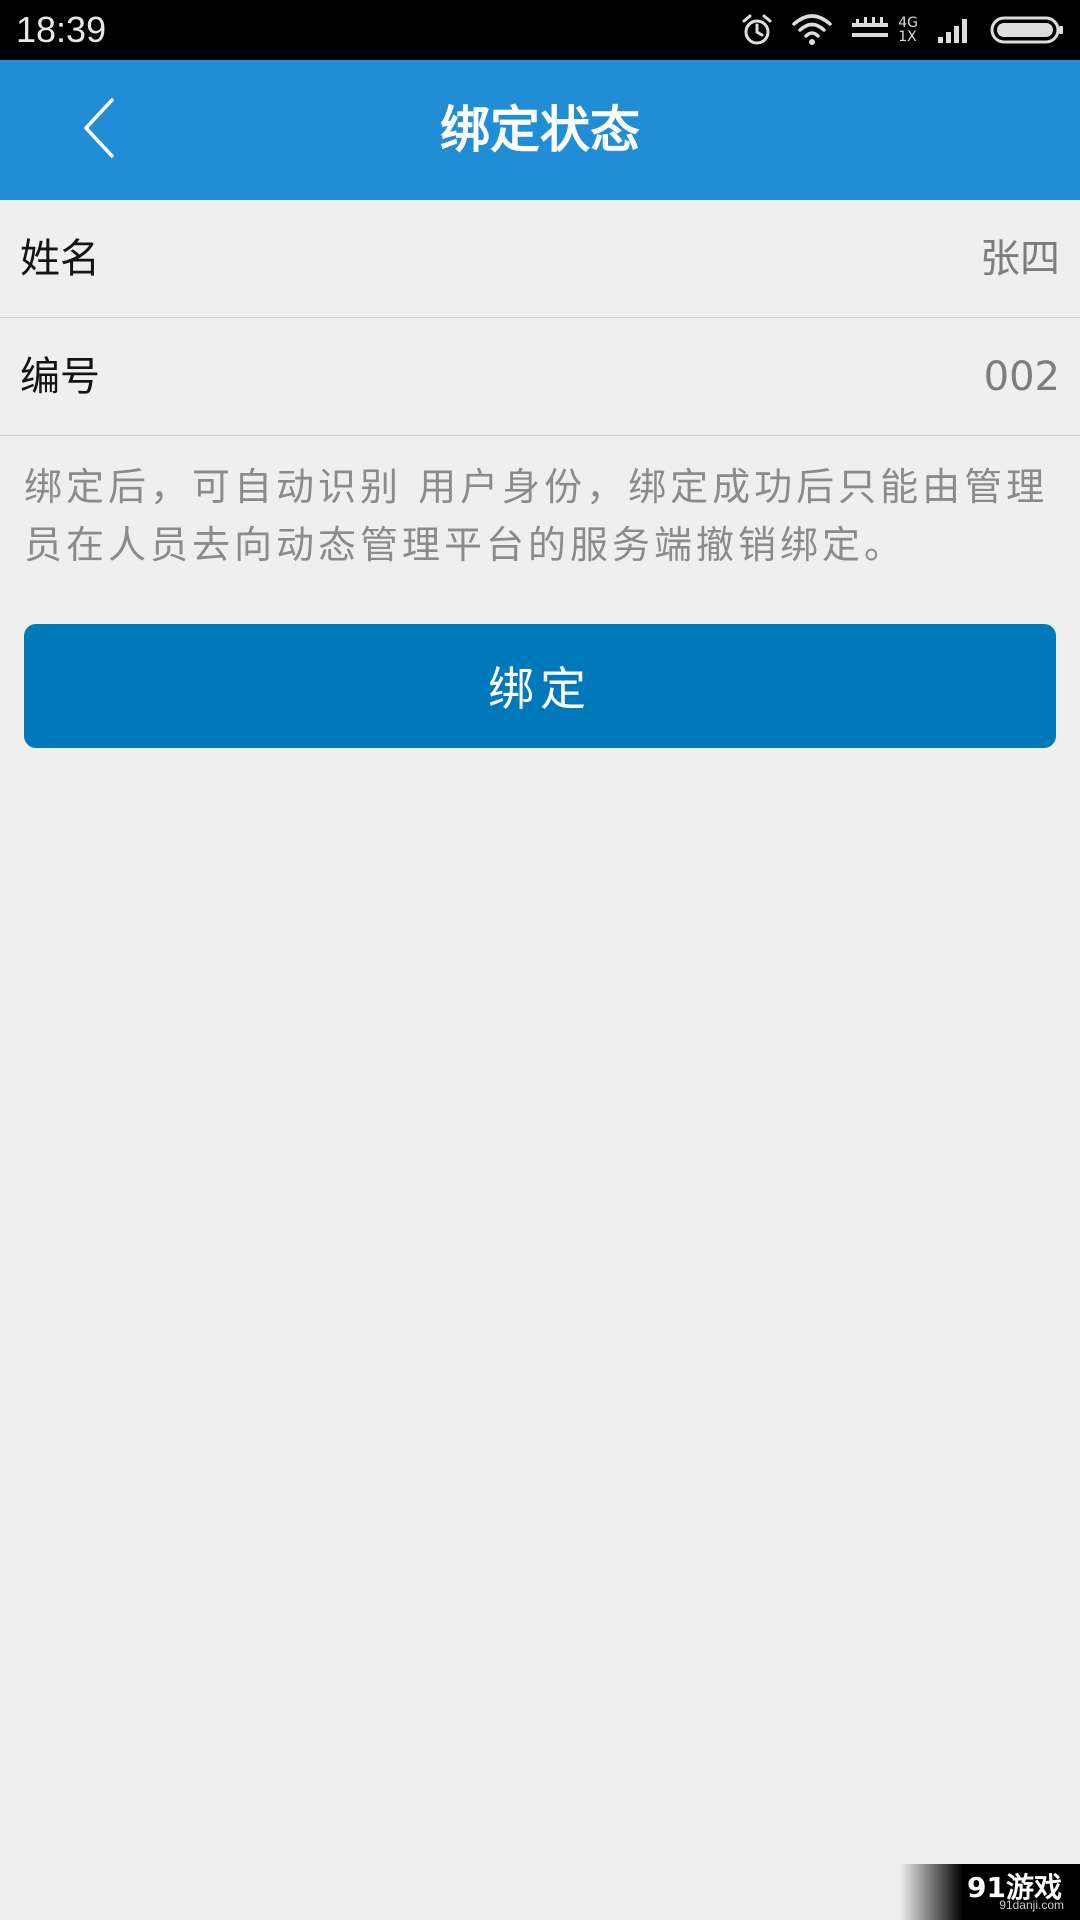 The image size is (1080, 1920). Describe the element at coordinates (60, 377) in the screenshot. I see `id-label: 编号` at that location.